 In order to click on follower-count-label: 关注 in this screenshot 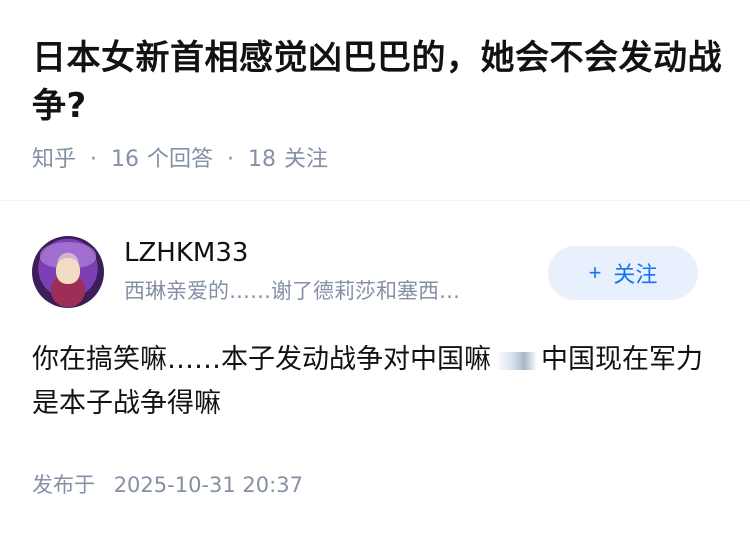, I will do `click(306, 160)`.